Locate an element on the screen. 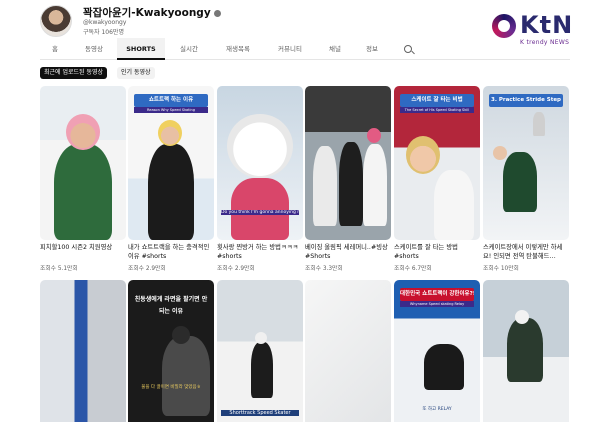 The image size is (600, 422). channel-tabs: 홈 동영상 SHORTS 실시간 재생목록 커뮤니티 채널 정보 is located at coordinates (305, 49).